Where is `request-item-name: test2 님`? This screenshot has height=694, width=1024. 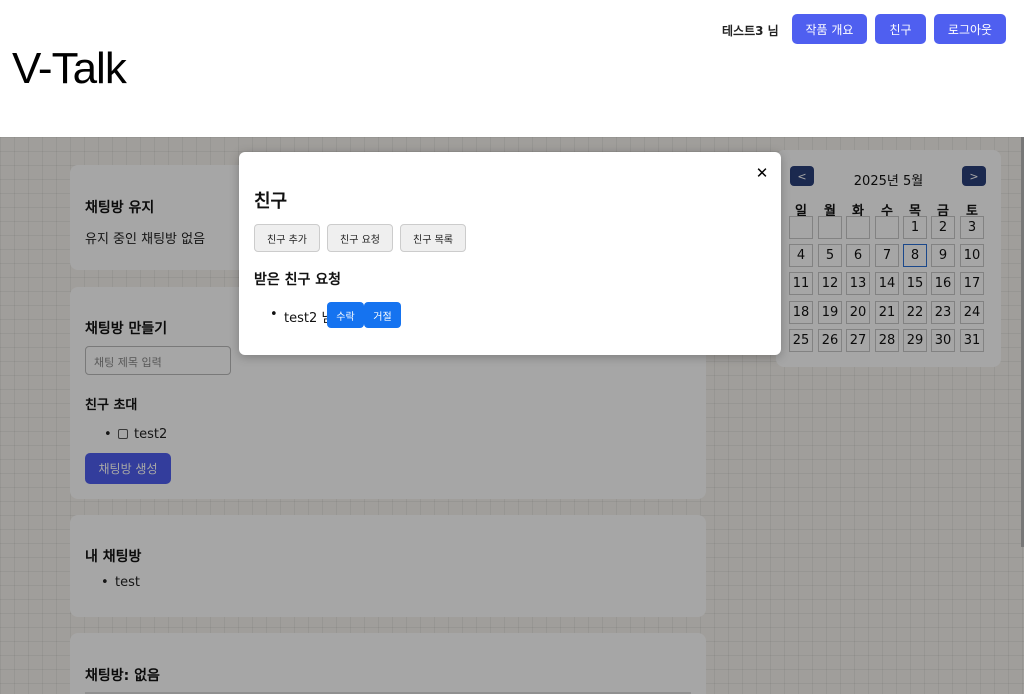
request-item-name: test2 님 is located at coordinates (301, 316).